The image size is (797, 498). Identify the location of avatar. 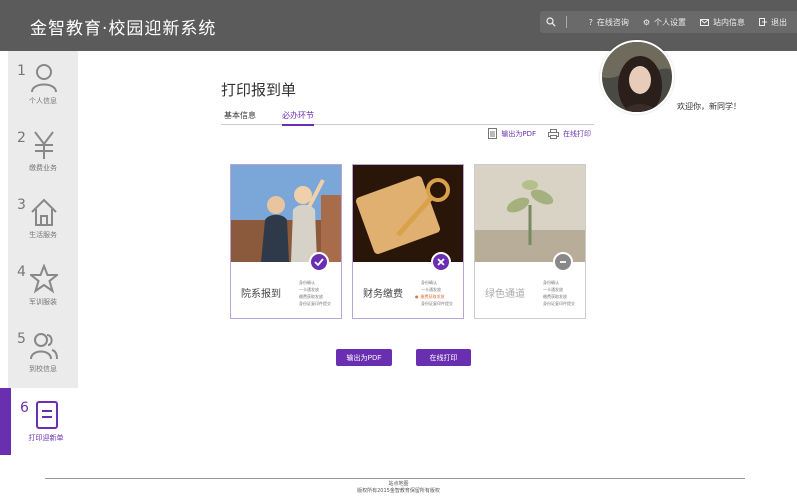
(637, 77).